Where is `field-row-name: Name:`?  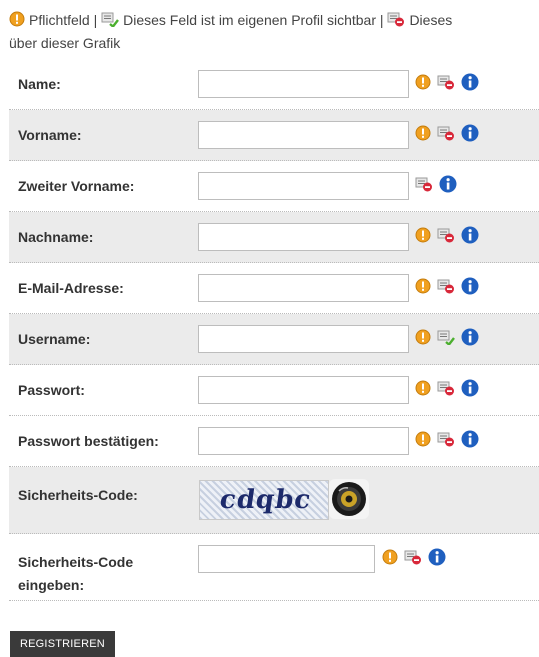 field-row-name: Name: is located at coordinates (274, 84).